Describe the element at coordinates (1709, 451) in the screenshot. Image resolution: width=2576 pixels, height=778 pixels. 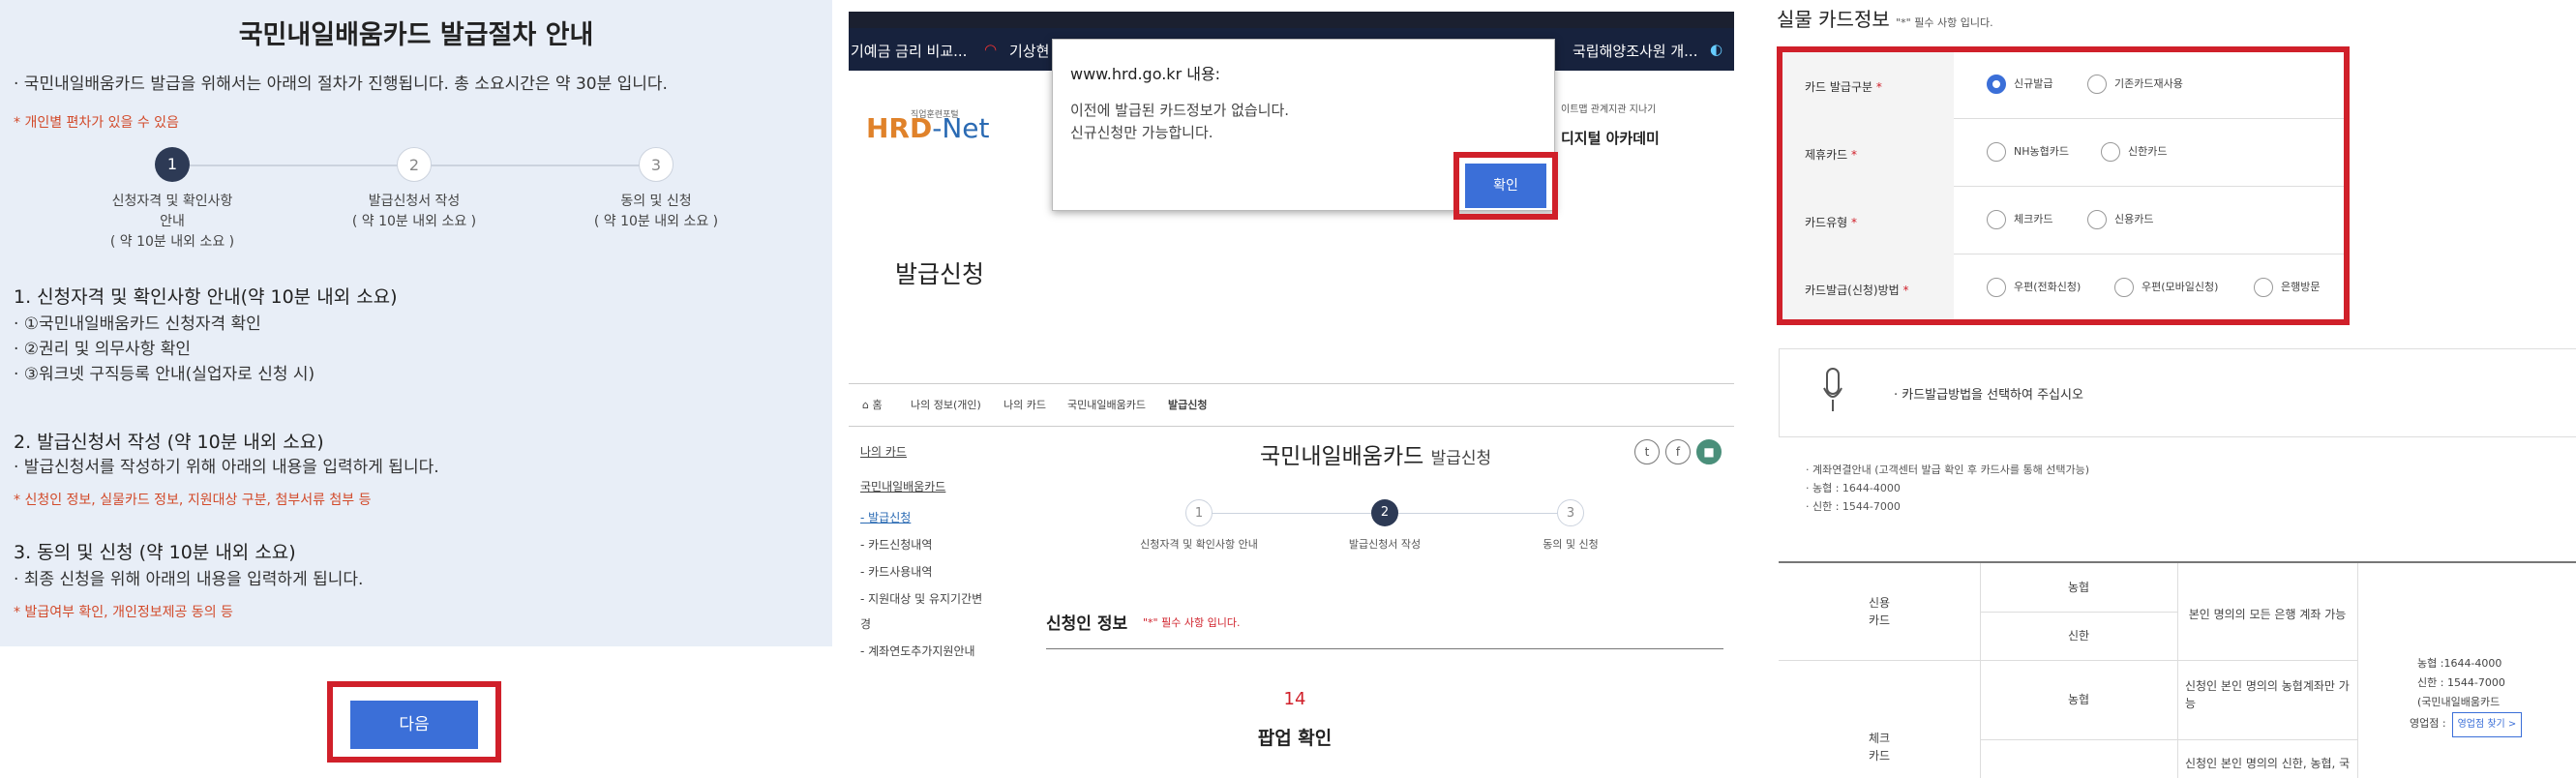
I see `share-icon: ■` at that location.